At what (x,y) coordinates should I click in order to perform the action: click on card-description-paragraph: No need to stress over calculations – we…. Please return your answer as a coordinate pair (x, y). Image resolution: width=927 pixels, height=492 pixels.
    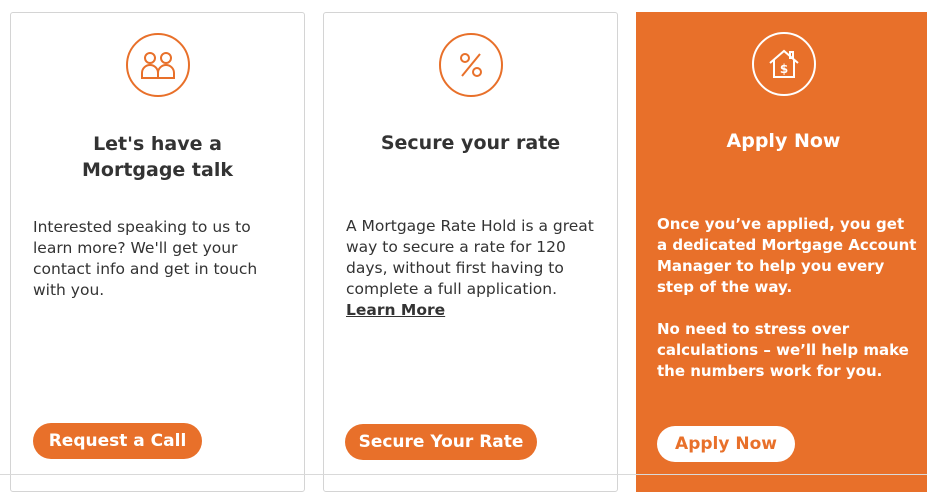
    Looking at the image, I should click on (783, 350).